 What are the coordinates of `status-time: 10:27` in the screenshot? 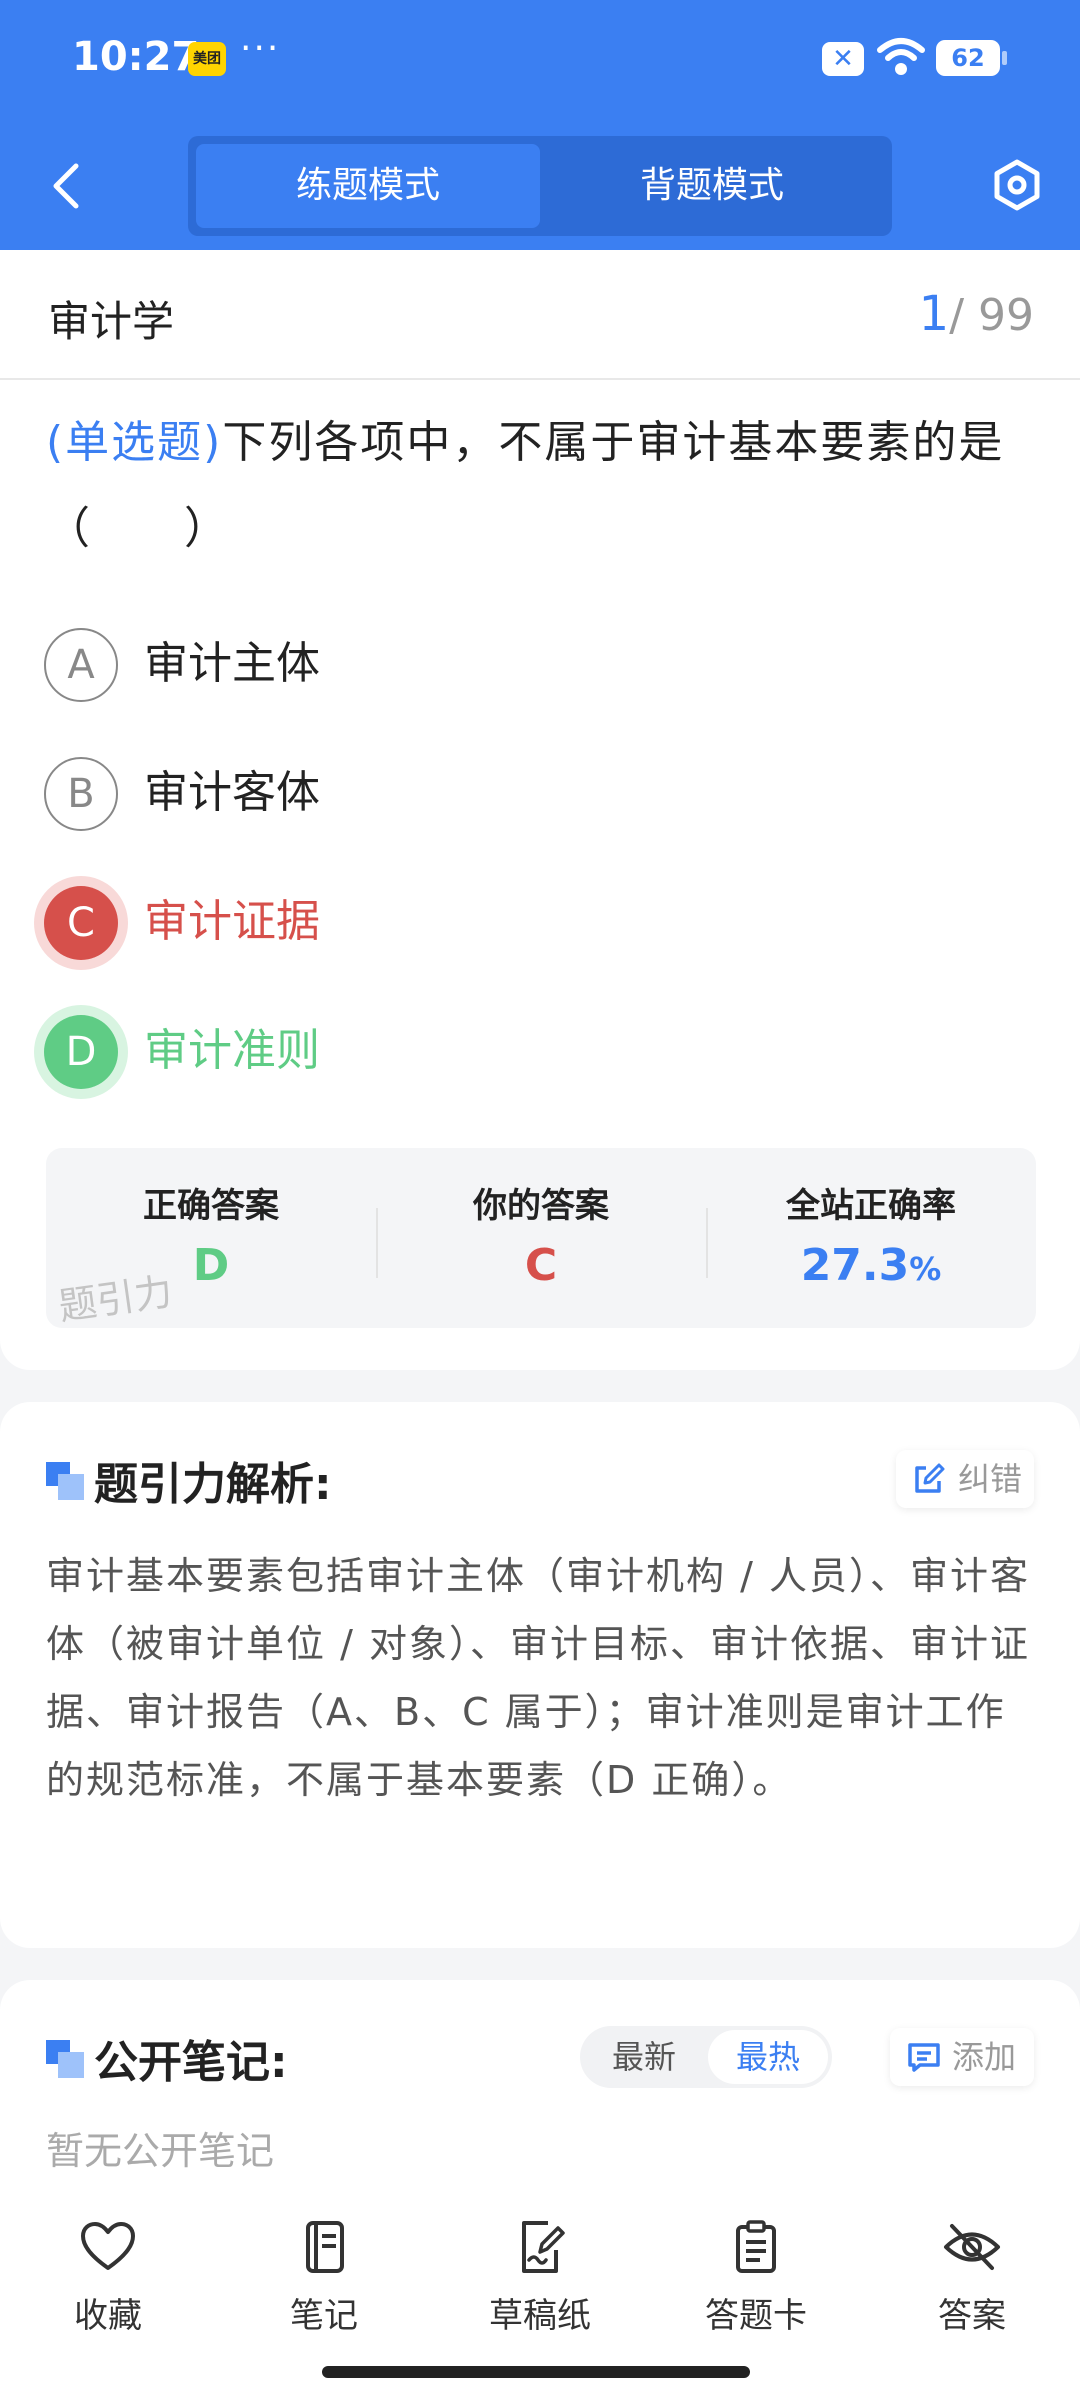 It's located at (136, 57).